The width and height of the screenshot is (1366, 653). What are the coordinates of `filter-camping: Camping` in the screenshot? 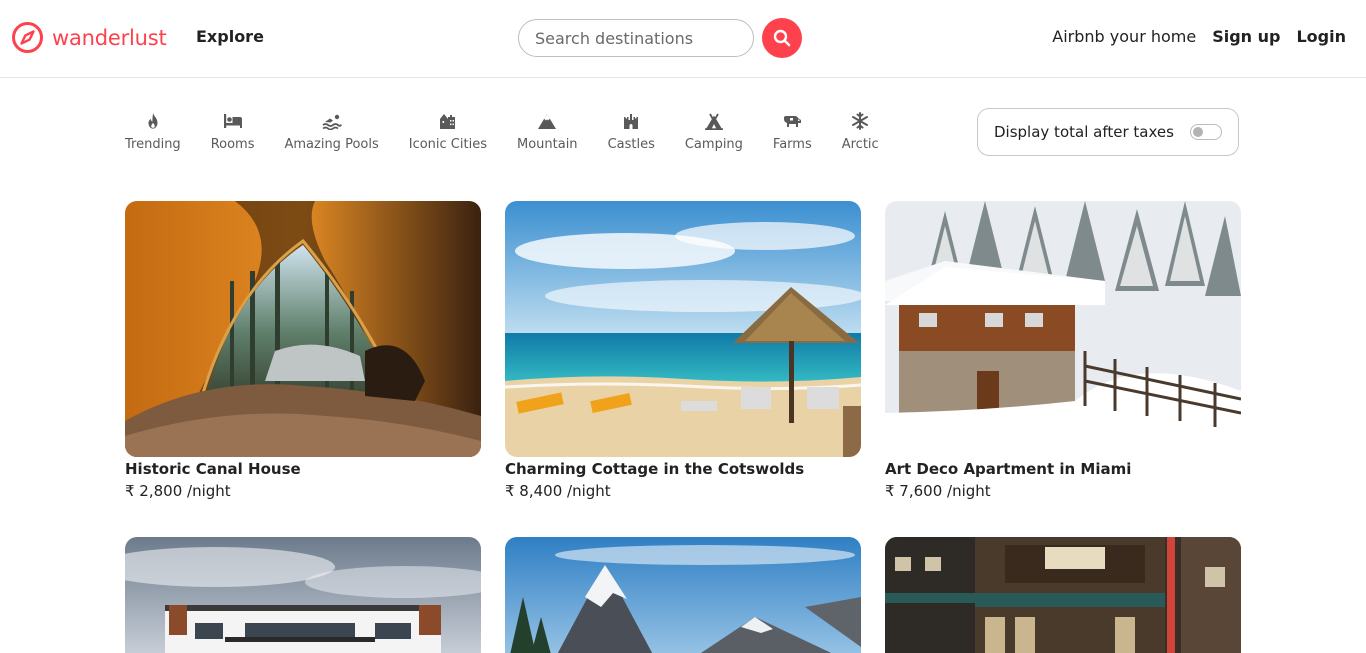 It's located at (714, 130).